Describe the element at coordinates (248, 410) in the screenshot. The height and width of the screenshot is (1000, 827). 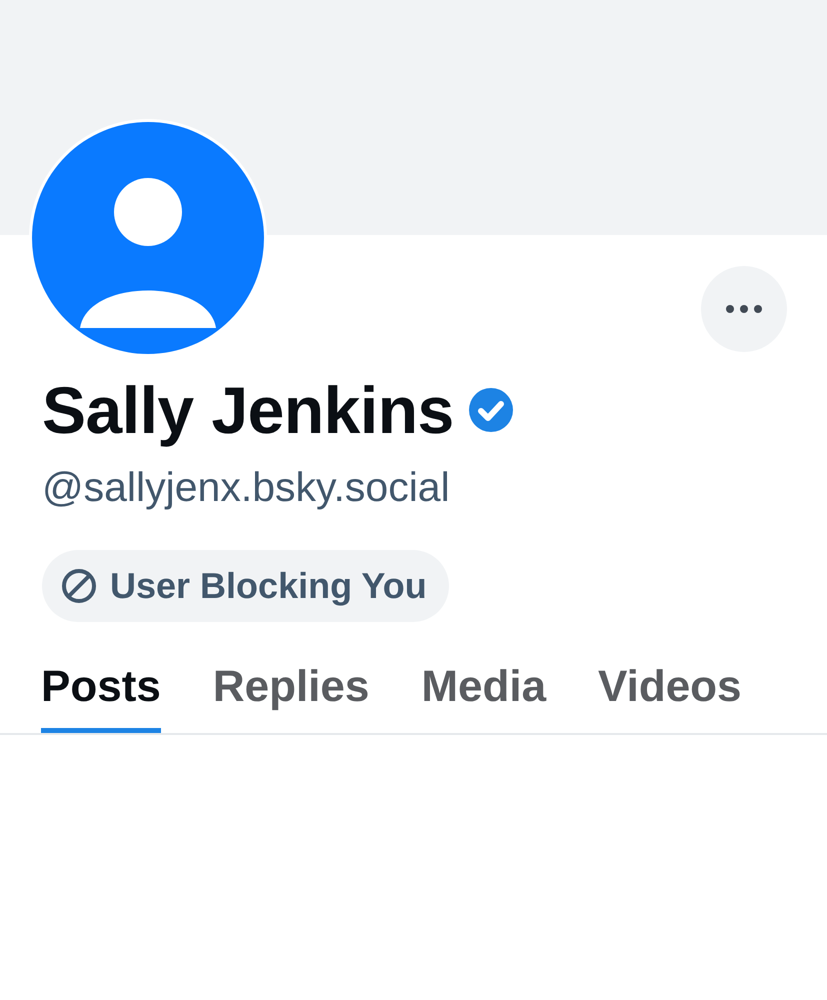
I see `profile-name: Sally Jenkins` at that location.